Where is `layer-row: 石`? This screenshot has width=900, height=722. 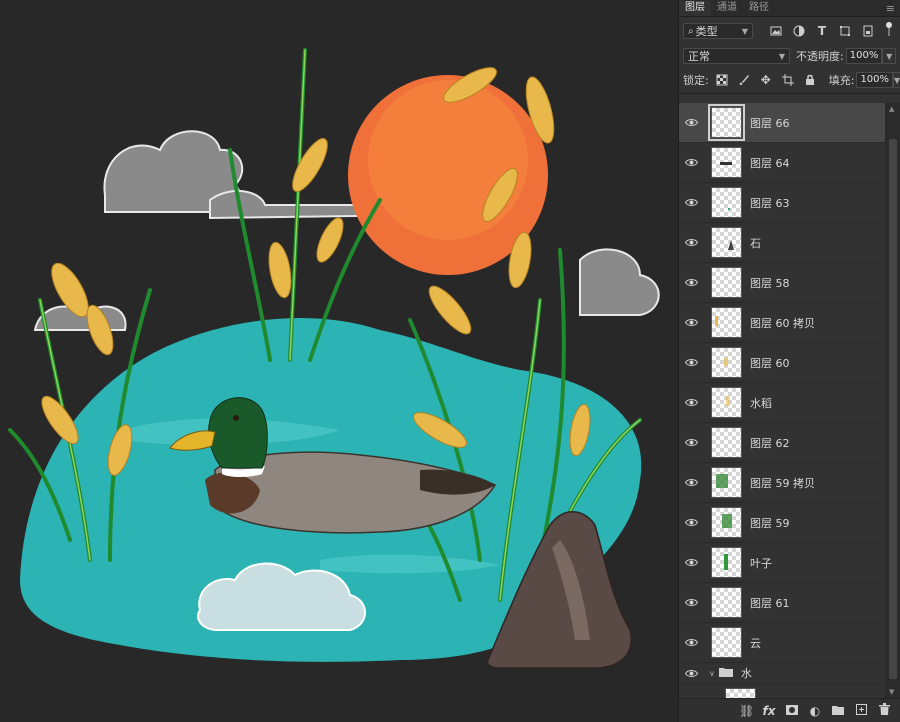
layer-row: 石 is located at coordinates (782, 243).